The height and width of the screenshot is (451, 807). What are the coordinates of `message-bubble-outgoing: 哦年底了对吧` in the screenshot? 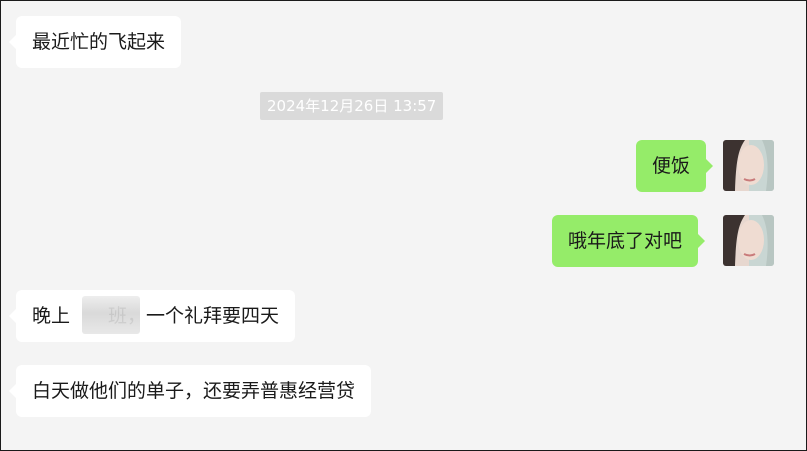 It's located at (629, 241).